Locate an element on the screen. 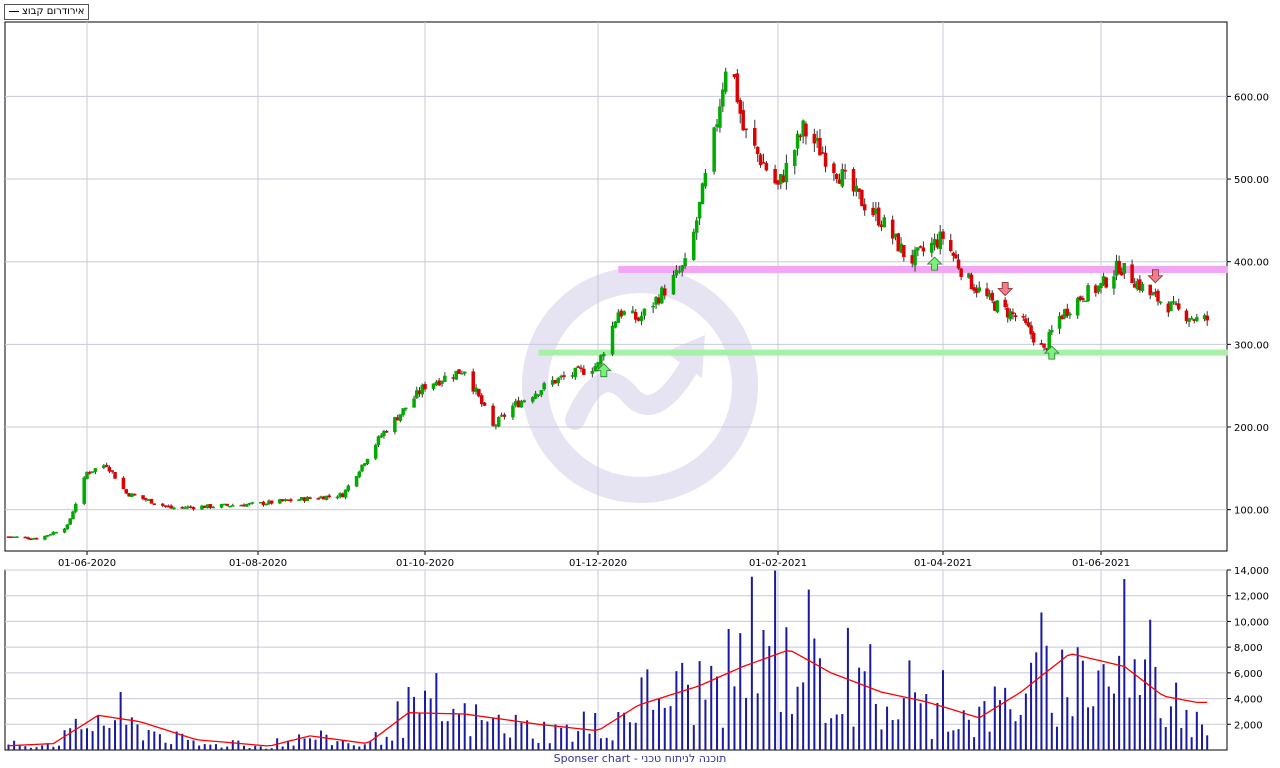 The height and width of the screenshot is (768, 1280). footer-text: Sponser chart - תוכנה לניתוח טכני is located at coordinates (640, 758).